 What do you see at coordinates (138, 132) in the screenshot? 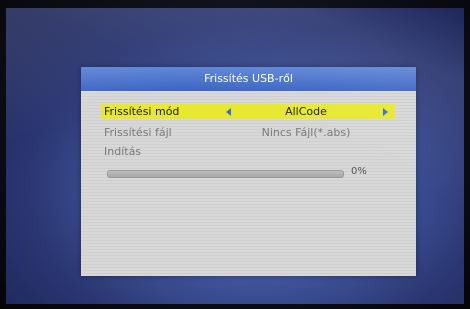
I see `update-file-label: Frissítési fájl` at bounding box center [138, 132].